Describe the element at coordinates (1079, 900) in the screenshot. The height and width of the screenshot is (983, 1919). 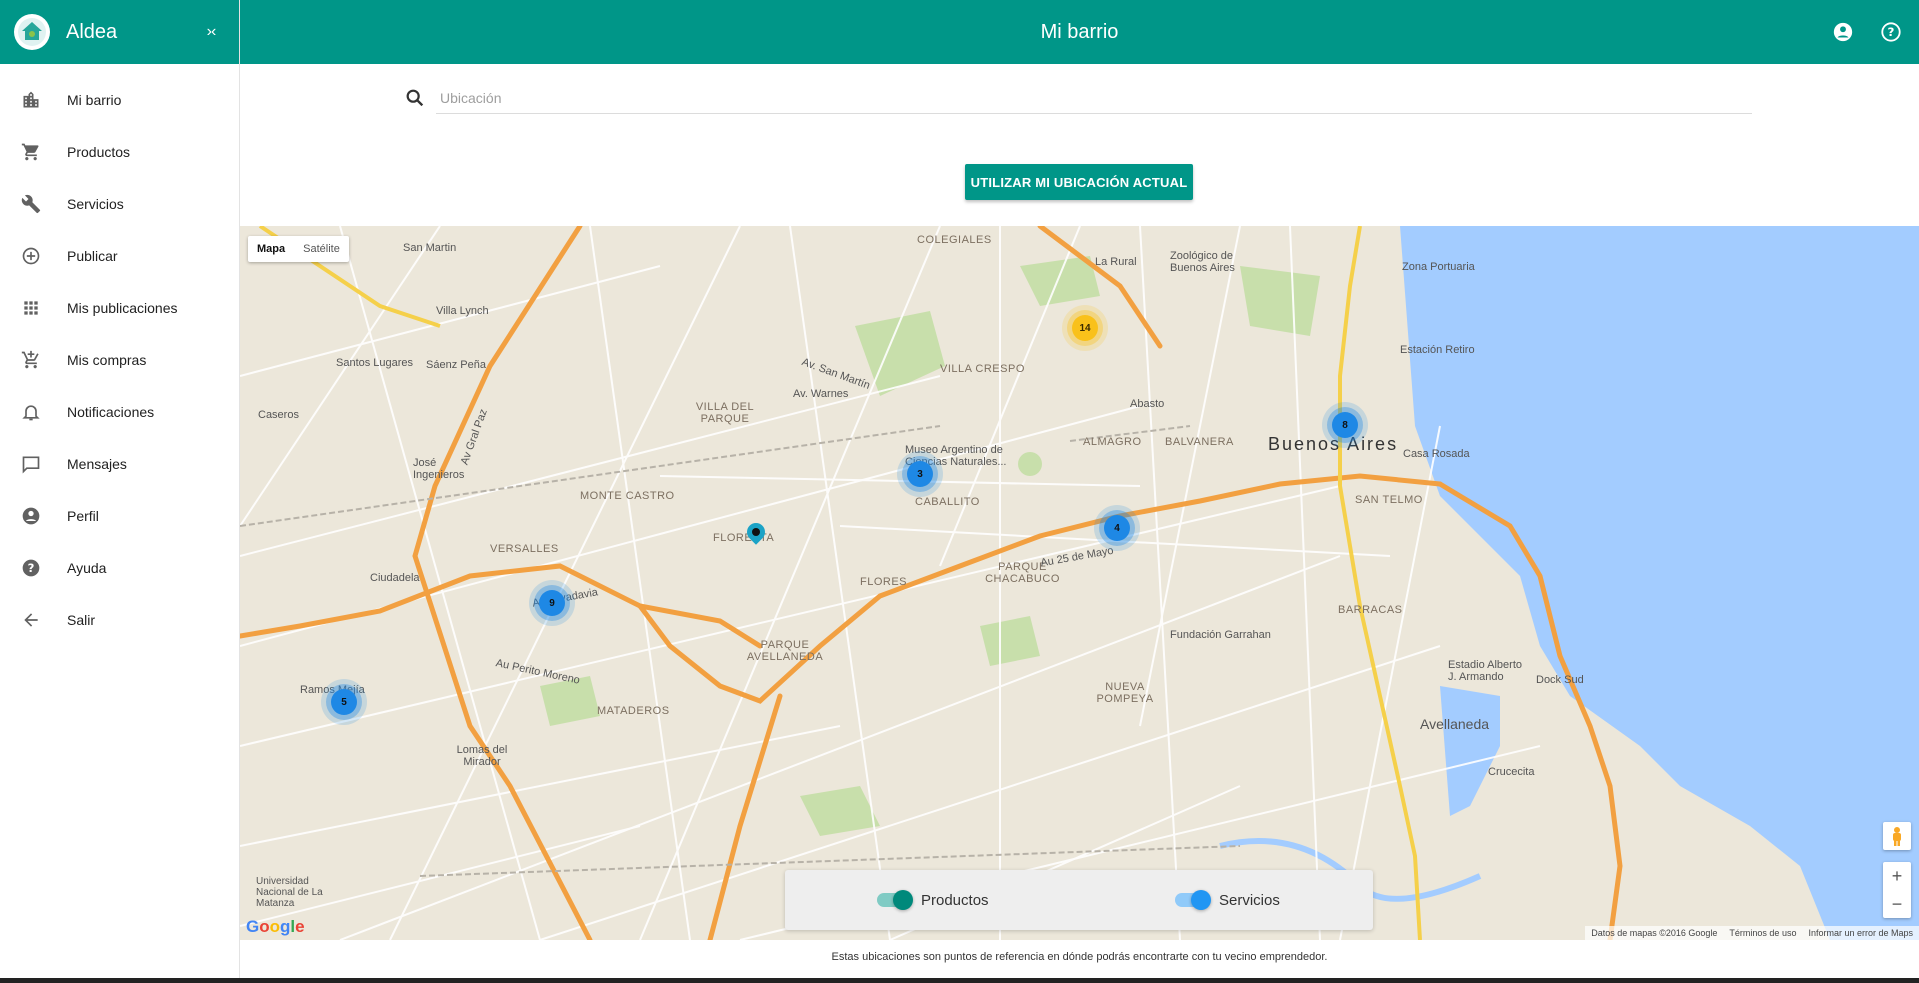
I see `filter-toggle-panel: Productos Servicios` at that location.